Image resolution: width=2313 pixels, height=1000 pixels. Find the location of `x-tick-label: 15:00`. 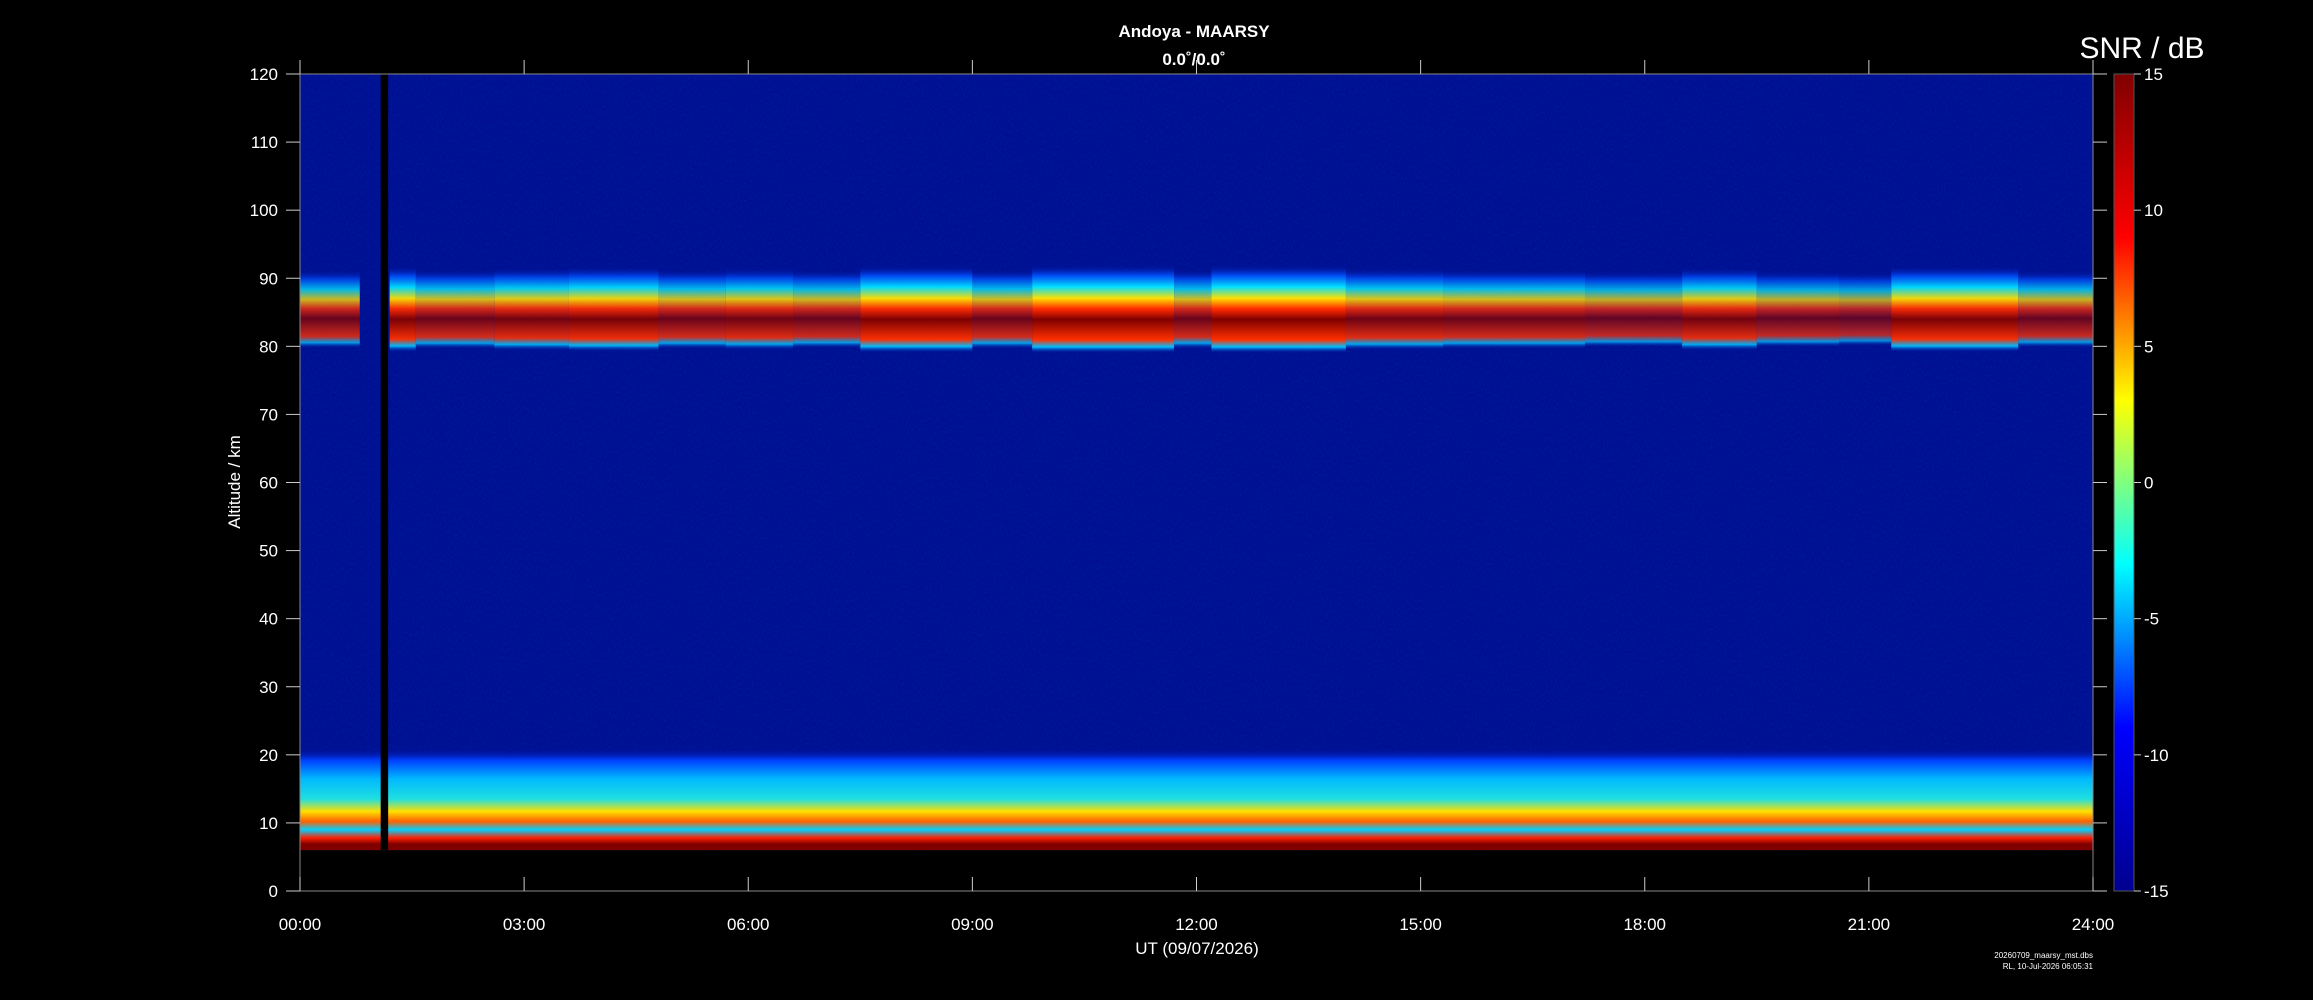

x-tick-label: 15:00 is located at coordinates (1420, 924).